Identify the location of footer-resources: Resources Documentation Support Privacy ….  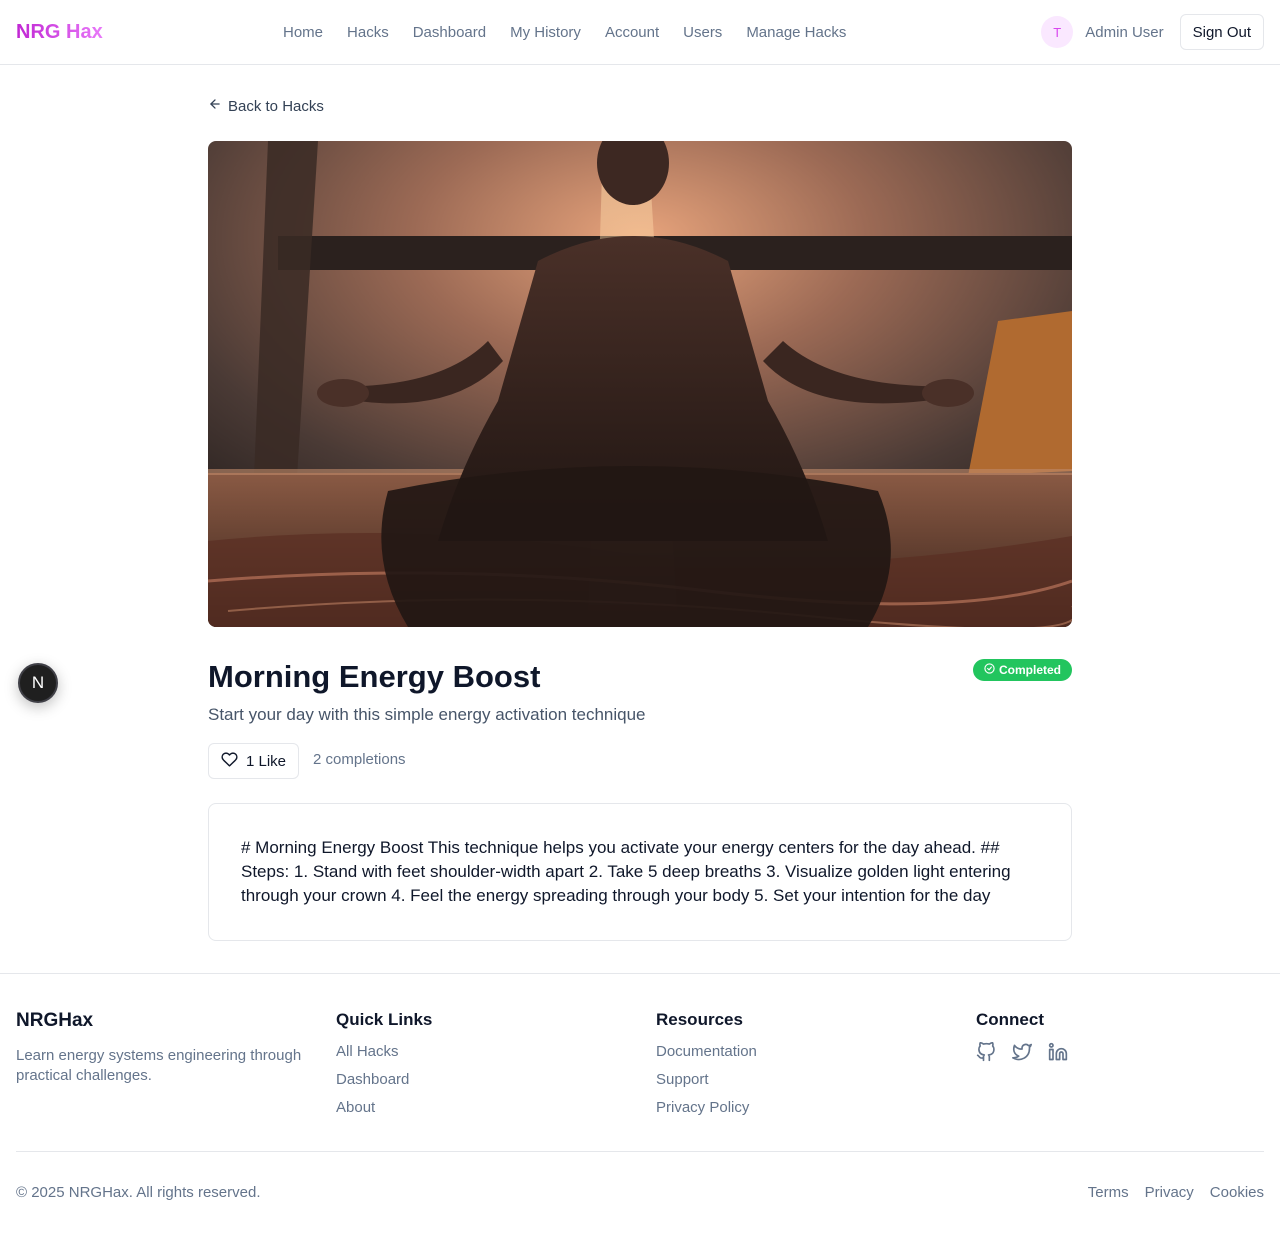
(706, 1068).